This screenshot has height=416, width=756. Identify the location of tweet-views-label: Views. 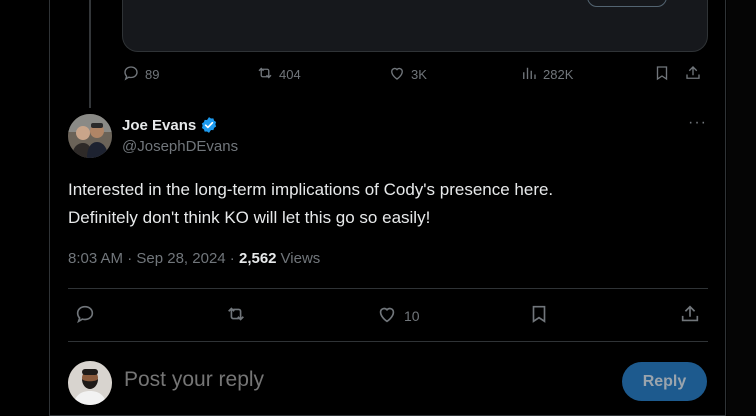
(300, 258).